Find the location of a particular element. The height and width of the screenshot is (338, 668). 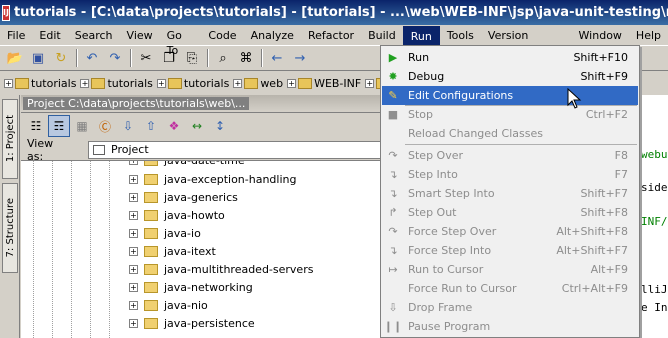

flatten-packages-icon: ☷ is located at coordinates (36, 126).